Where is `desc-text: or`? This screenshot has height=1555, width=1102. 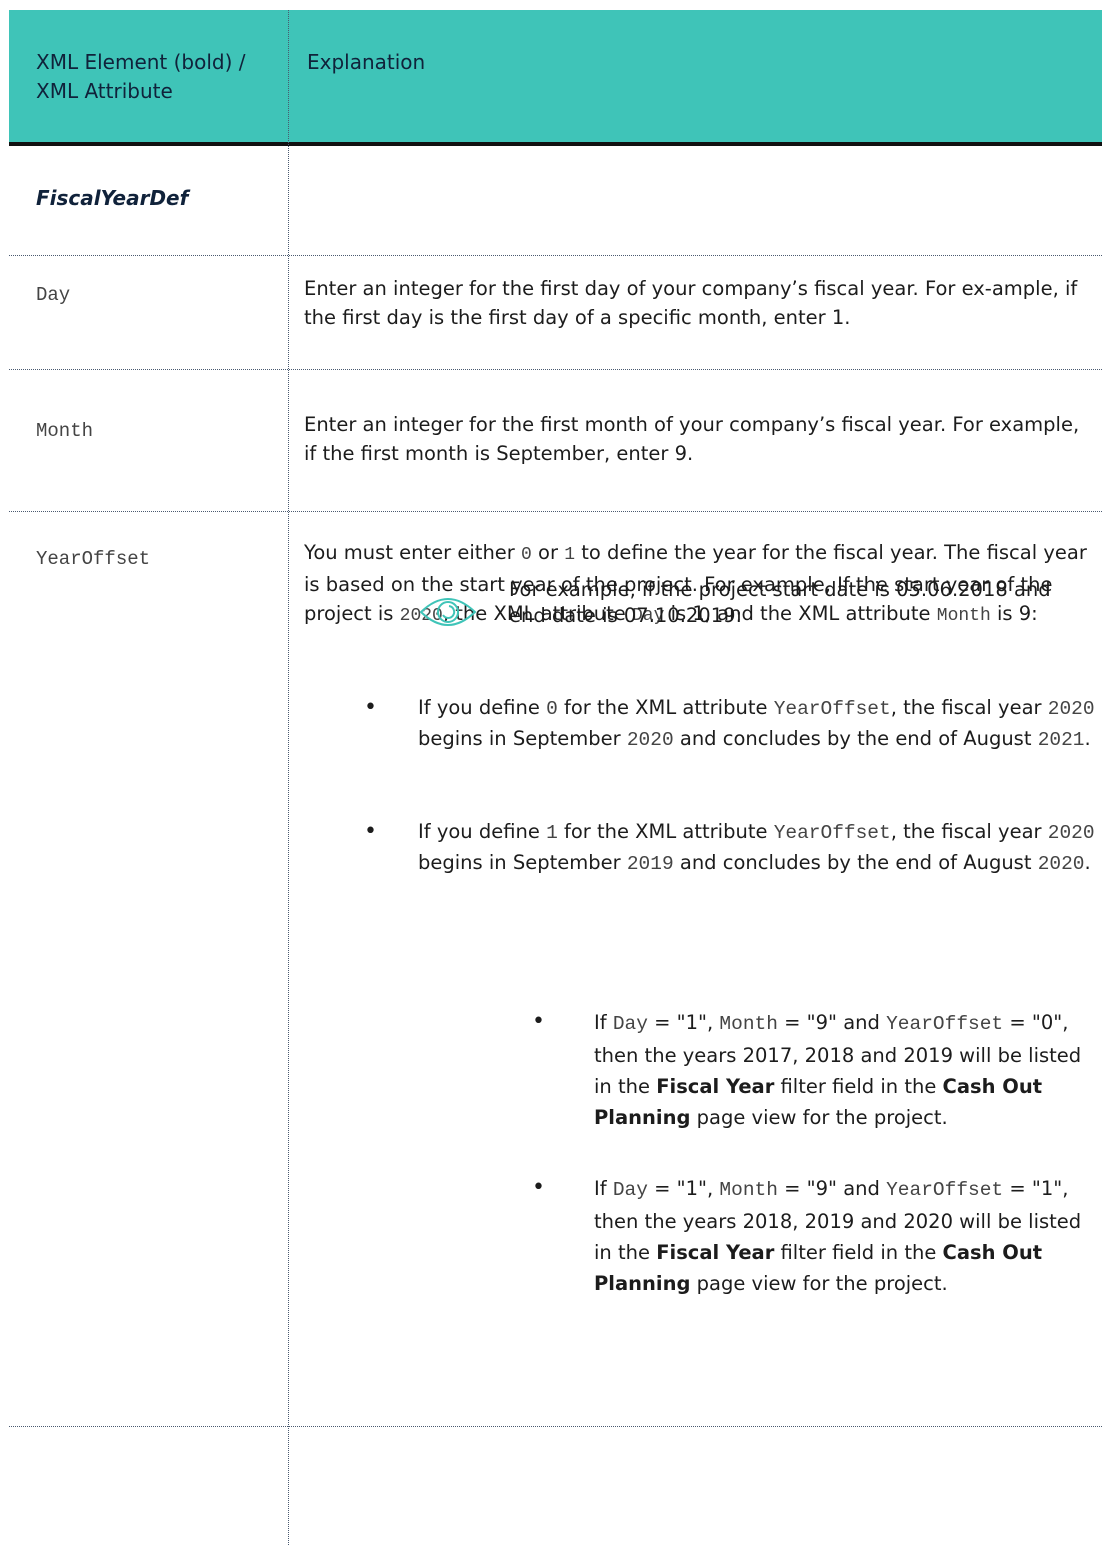
desc-text: or is located at coordinates (548, 552).